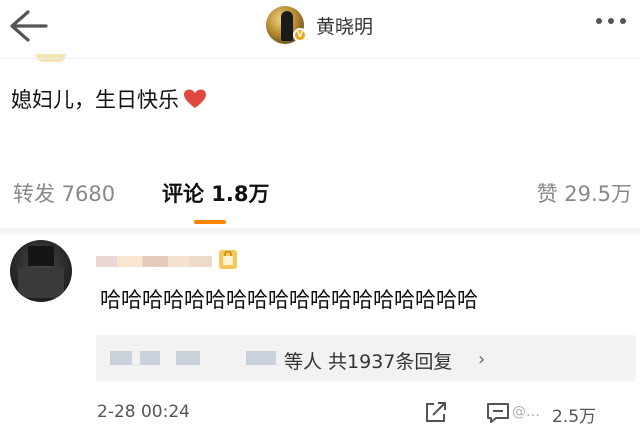 Image resolution: width=640 pixels, height=432 pixels. Describe the element at coordinates (143, 412) in the screenshot. I see `comment-time: 2-28 00:24` at that location.